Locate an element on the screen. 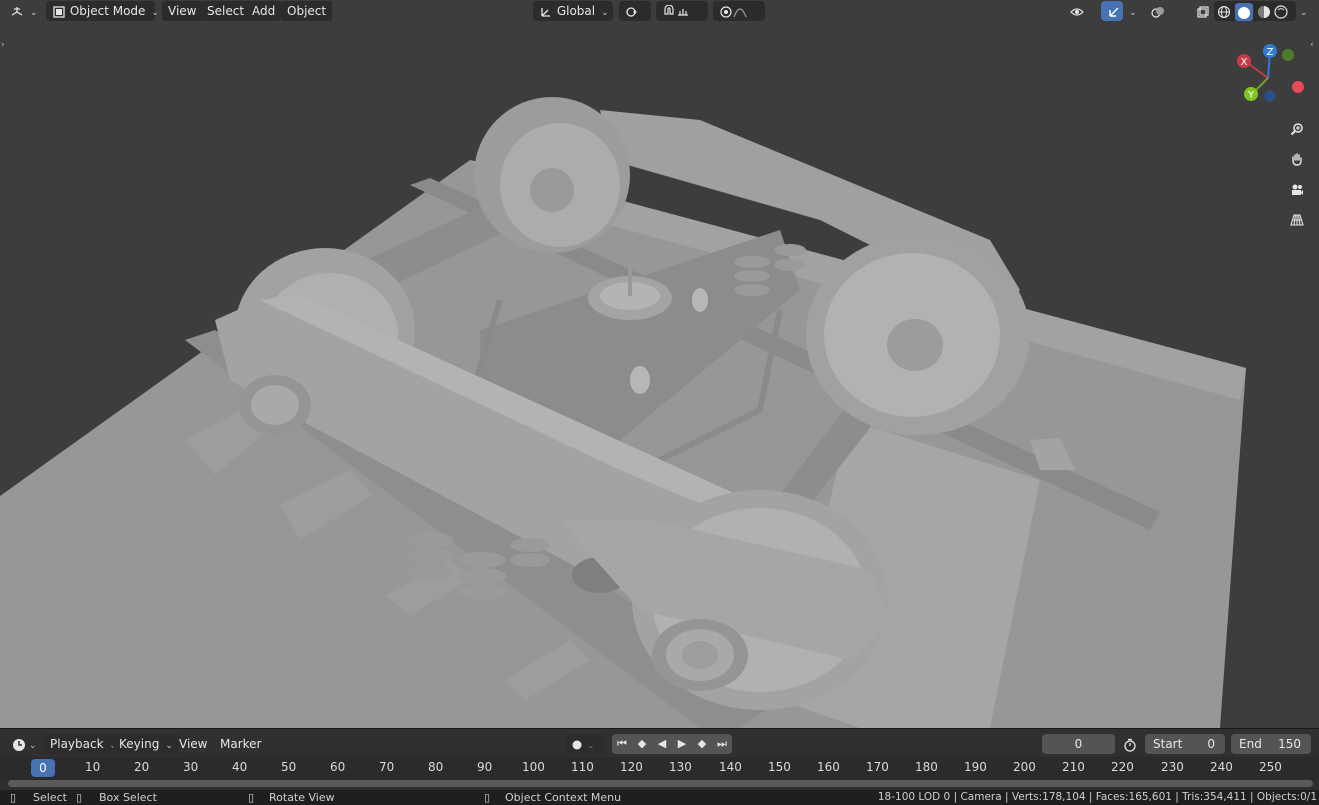 Image resolution: width=1319 pixels, height=805 pixels. playback-controls: ⏮ ◆ ◀ ▶ ◆ ⏭ is located at coordinates (672, 744).